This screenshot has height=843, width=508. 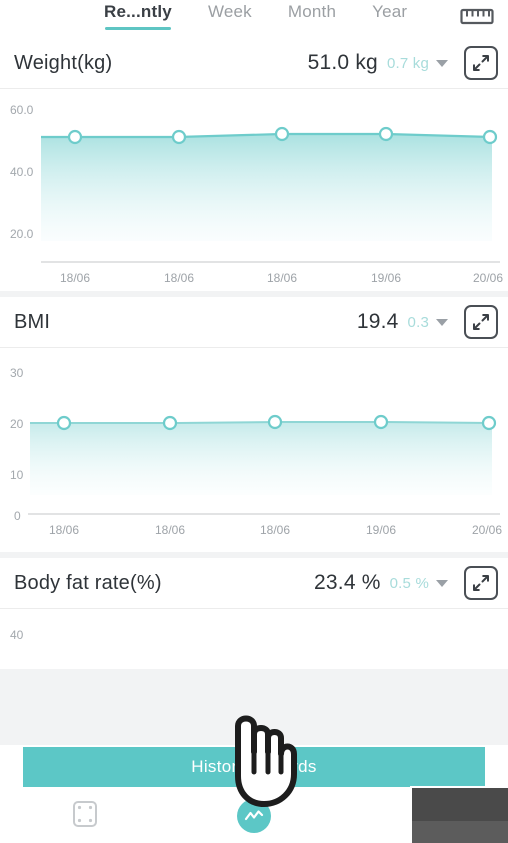 I want to click on nav-item-chart, so click(x=253, y=816).